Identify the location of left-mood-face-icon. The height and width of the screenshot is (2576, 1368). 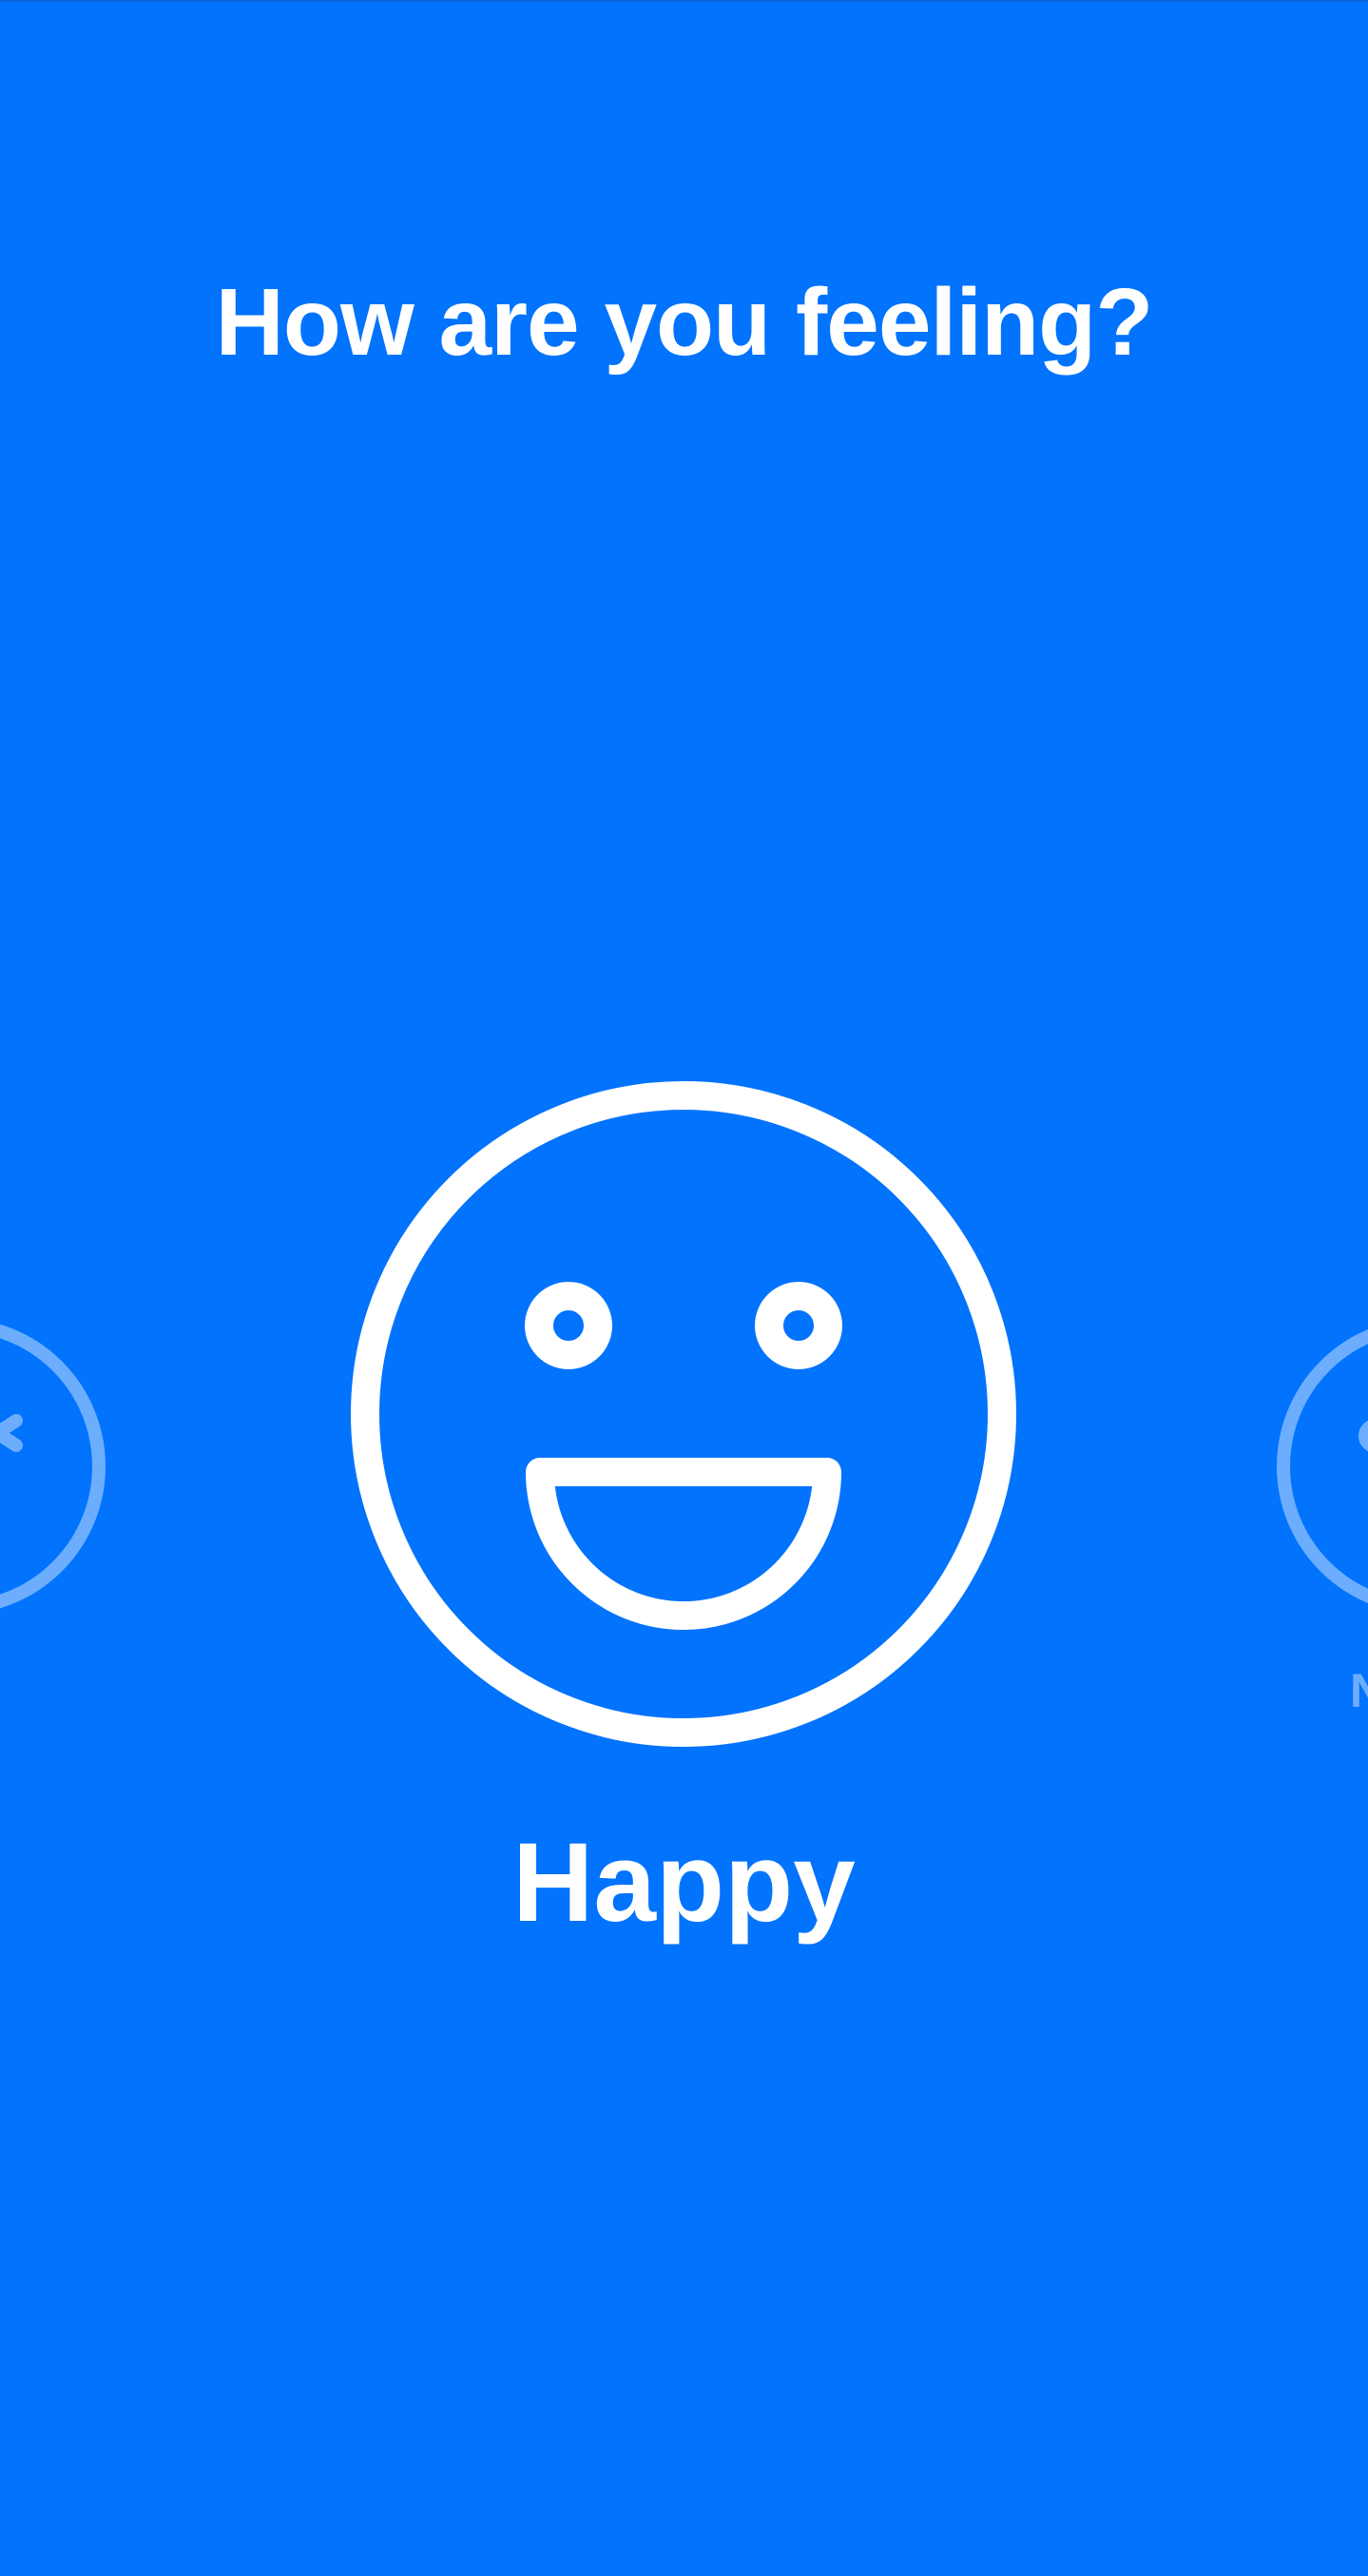
(53, 1466).